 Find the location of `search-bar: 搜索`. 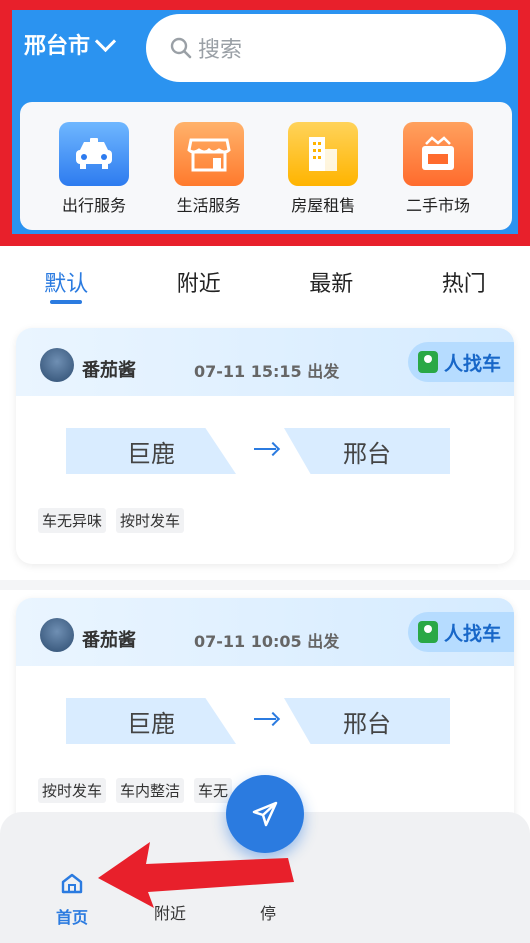

search-bar: 搜索 is located at coordinates (326, 48).